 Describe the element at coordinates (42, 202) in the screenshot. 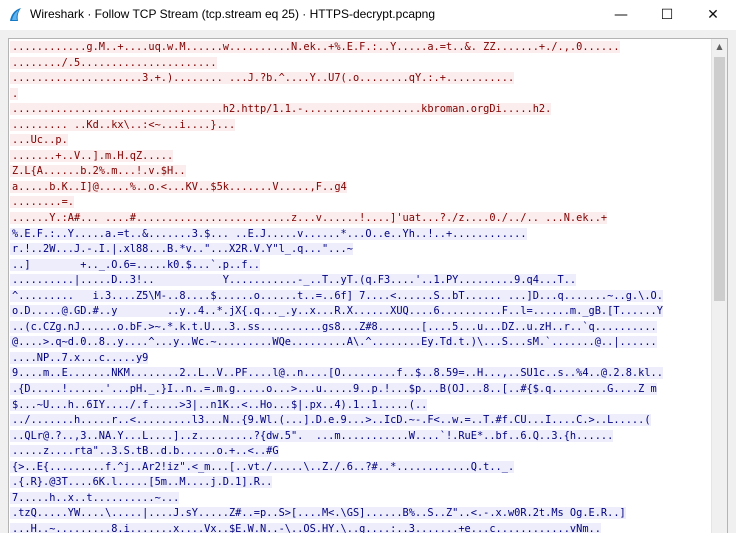

I see `stream-line-text: ........=.` at that location.